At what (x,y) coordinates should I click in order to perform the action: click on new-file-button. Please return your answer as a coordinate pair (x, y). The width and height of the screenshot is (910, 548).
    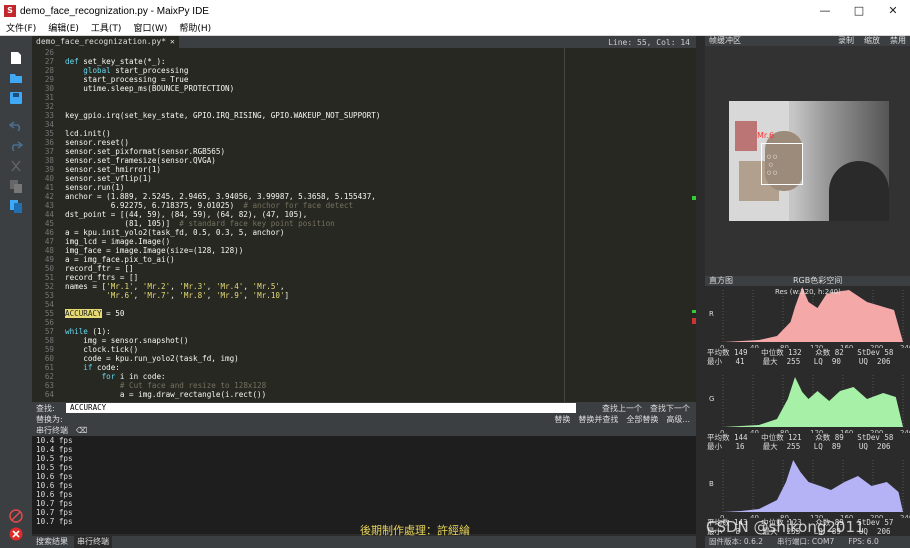
    Looking at the image, I should click on (16, 58).